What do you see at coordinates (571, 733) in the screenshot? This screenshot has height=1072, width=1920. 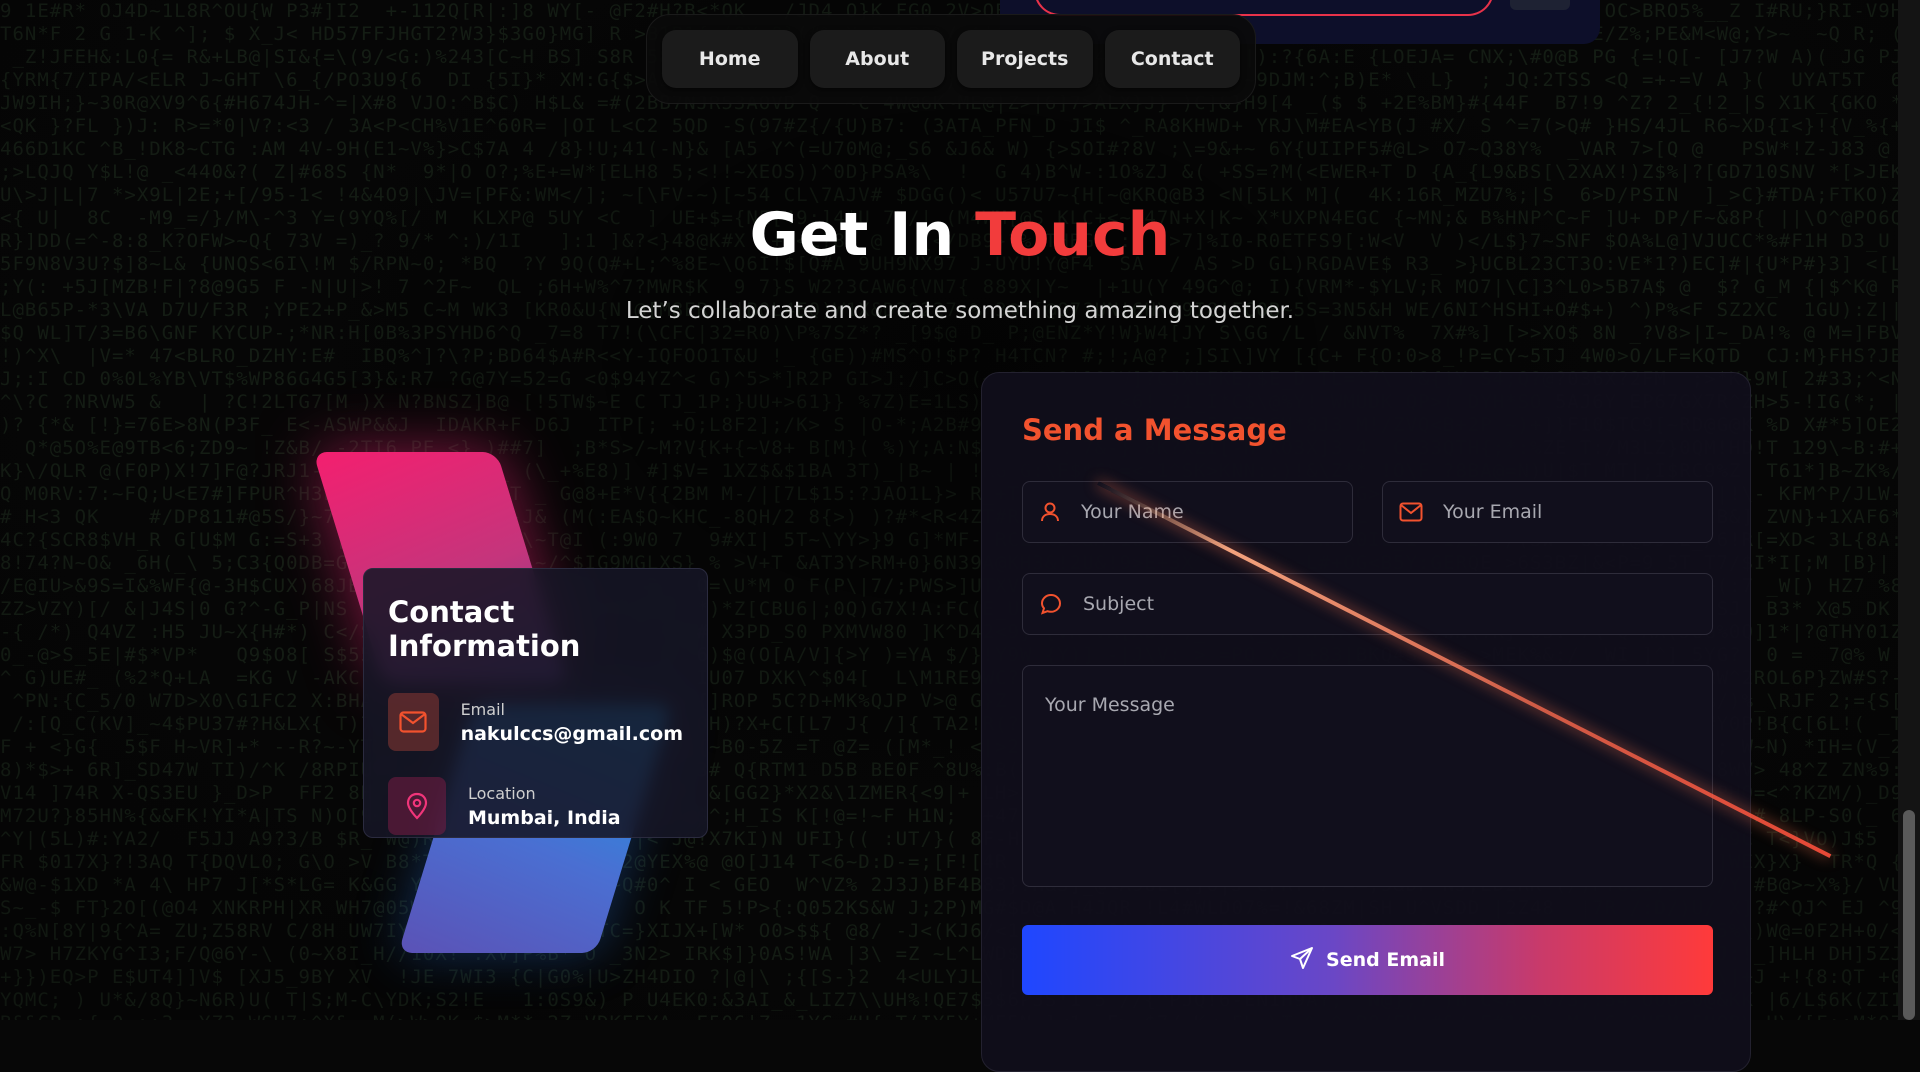 I see `contact-email-value: nakulccs@gmail.com` at bounding box center [571, 733].